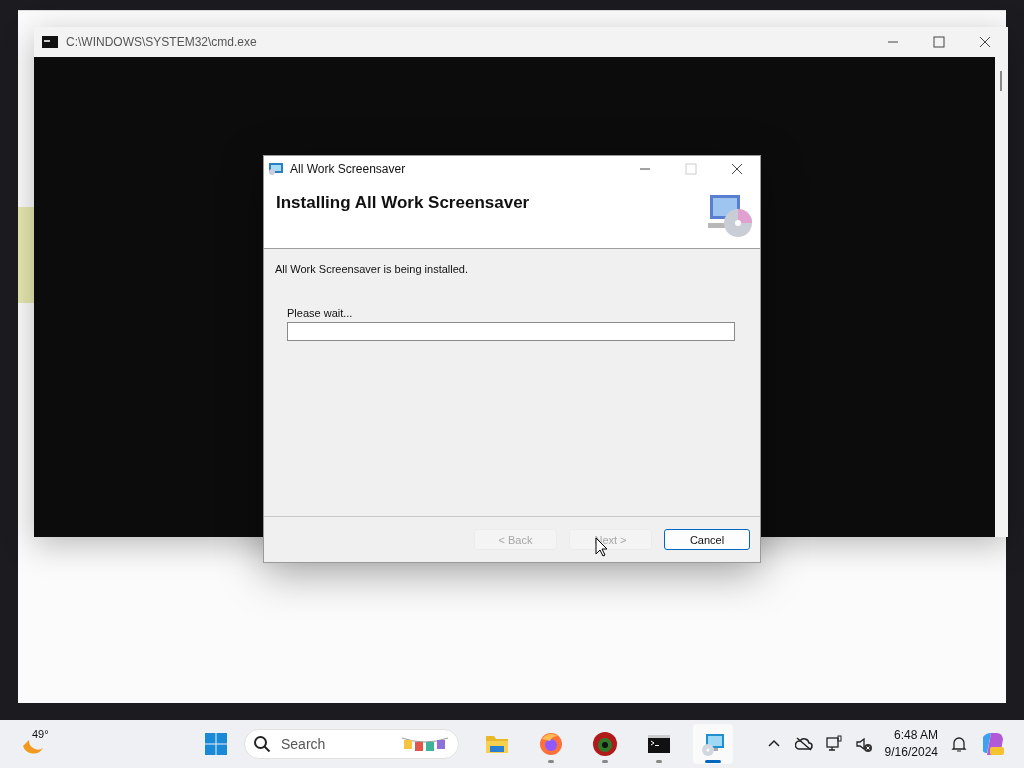 The height and width of the screenshot is (768, 1024). What do you see at coordinates (707, 539) in the screenshot?
I see `cancel-button: Cancel` at bounding box center [707, 539].